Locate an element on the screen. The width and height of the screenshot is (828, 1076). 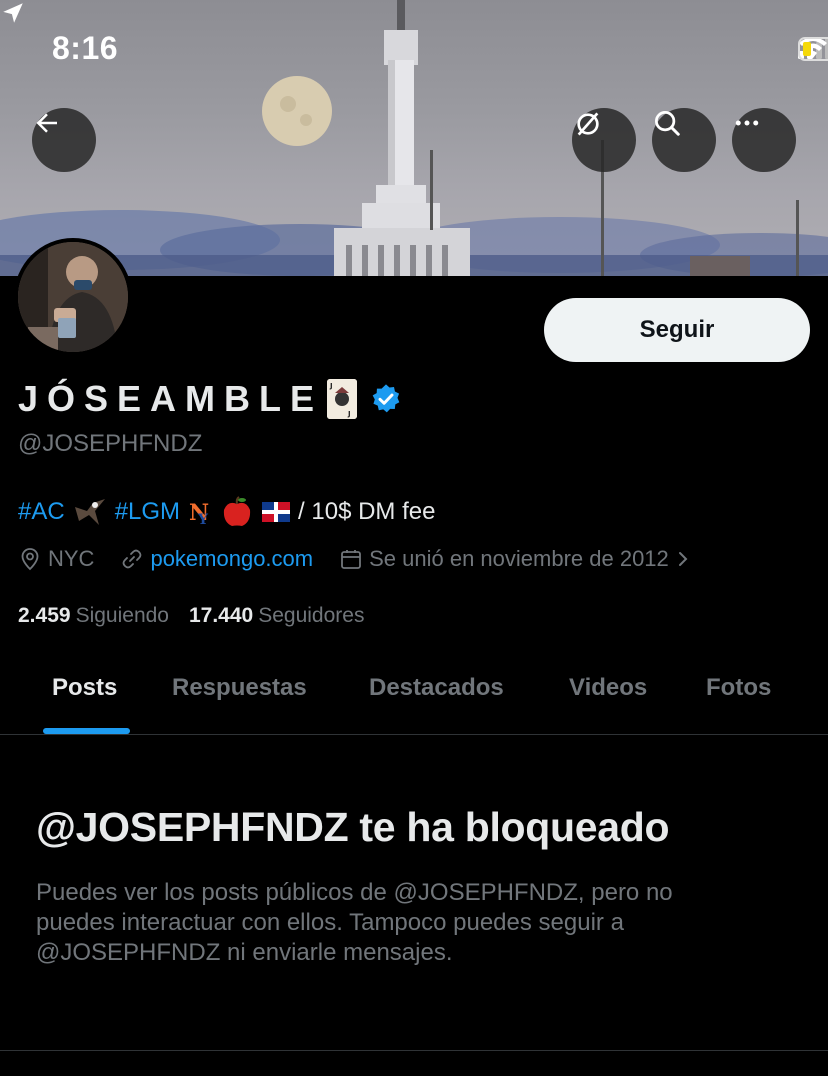
battery-icon is located at coordinates (813, 49).